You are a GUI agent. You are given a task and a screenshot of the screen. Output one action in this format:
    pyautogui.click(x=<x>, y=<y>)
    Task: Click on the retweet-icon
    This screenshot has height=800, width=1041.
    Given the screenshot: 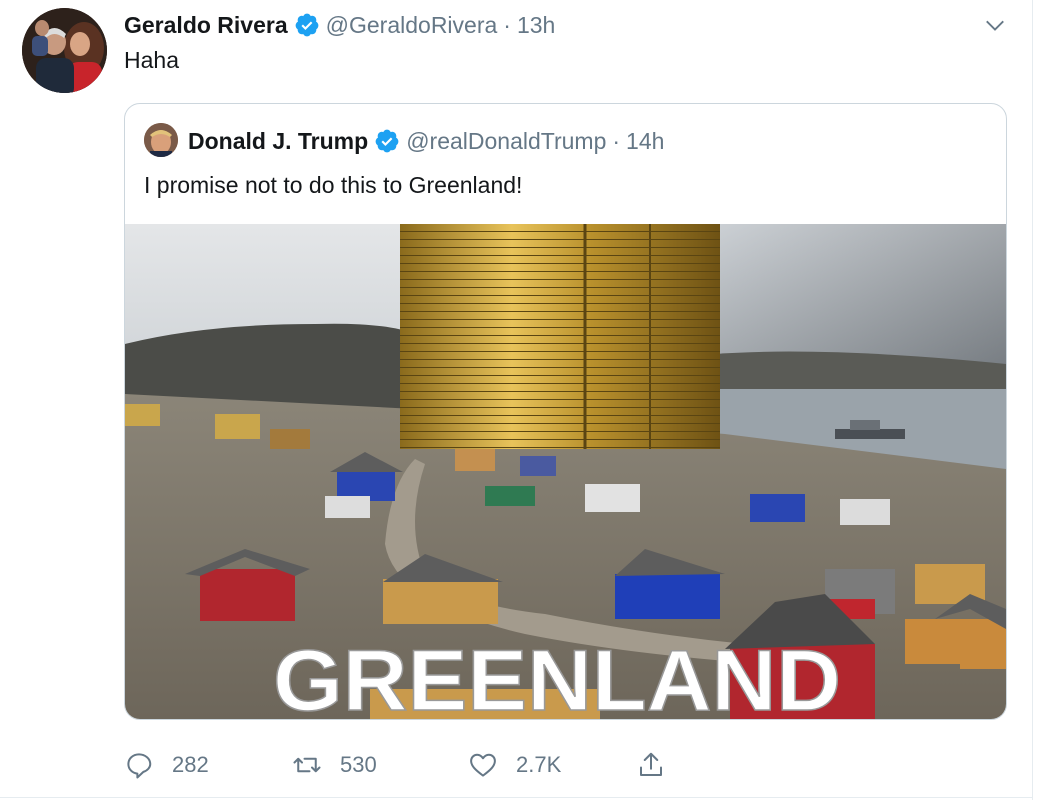 What is the action you would take?
    pyautogui.click(x=307, y=765)
    